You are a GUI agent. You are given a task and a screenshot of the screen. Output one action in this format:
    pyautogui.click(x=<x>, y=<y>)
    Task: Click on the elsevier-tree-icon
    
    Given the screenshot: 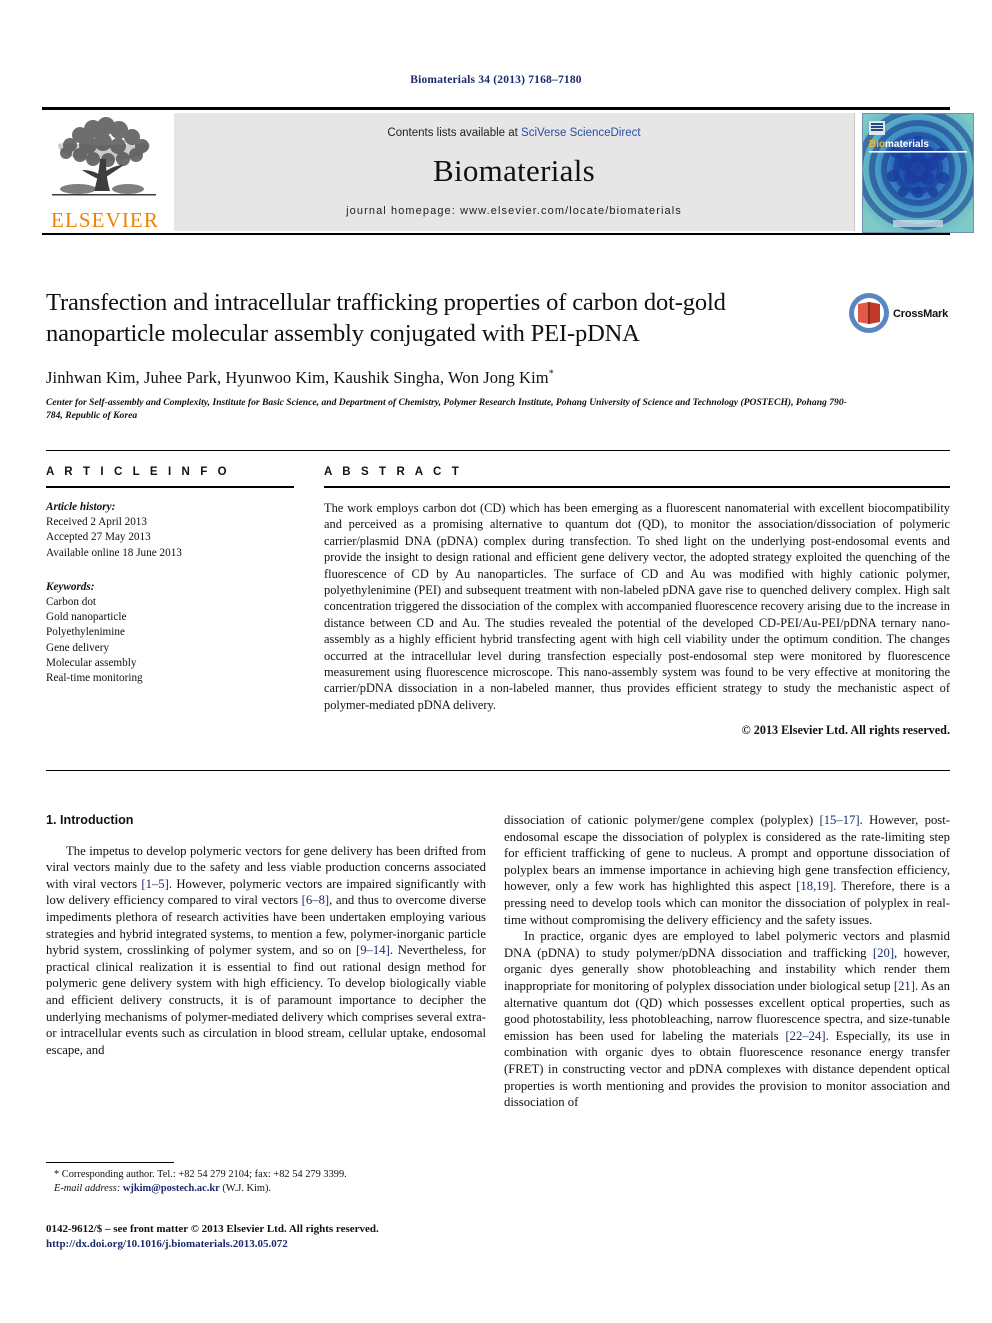 What is the action you would take?
    pyautogui.click(x=104, y=159)
    